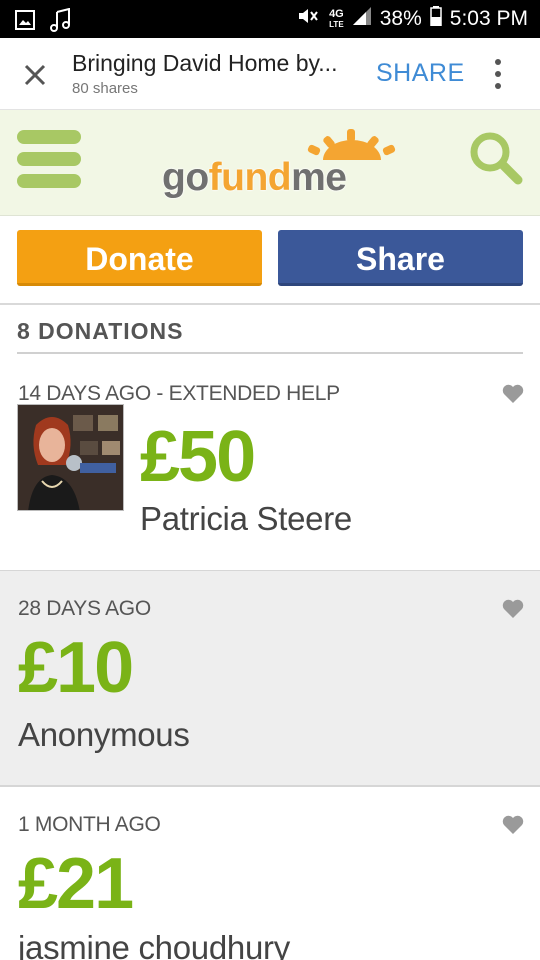 This screenshot has height=960, width=540. I want to click on donations-heading: 8 DONATIONS, so click(100, 331).